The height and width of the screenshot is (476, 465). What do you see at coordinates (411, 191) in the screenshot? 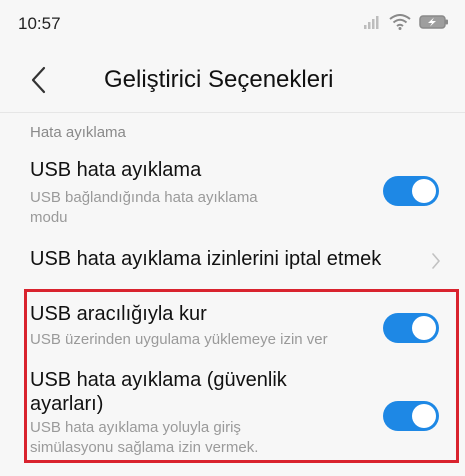
I see `usb-debugging-toggle` at bounding box center [411, 191].